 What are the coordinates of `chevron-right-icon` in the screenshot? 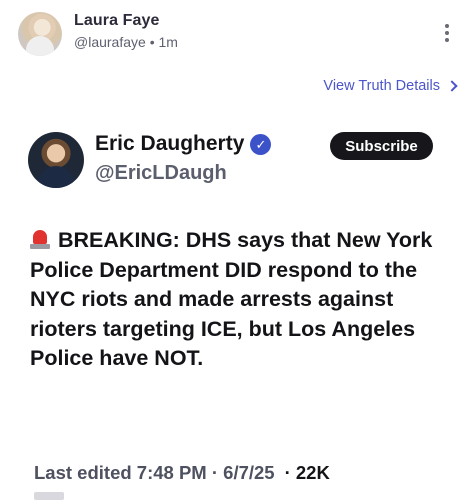 It's located at (452, 86).